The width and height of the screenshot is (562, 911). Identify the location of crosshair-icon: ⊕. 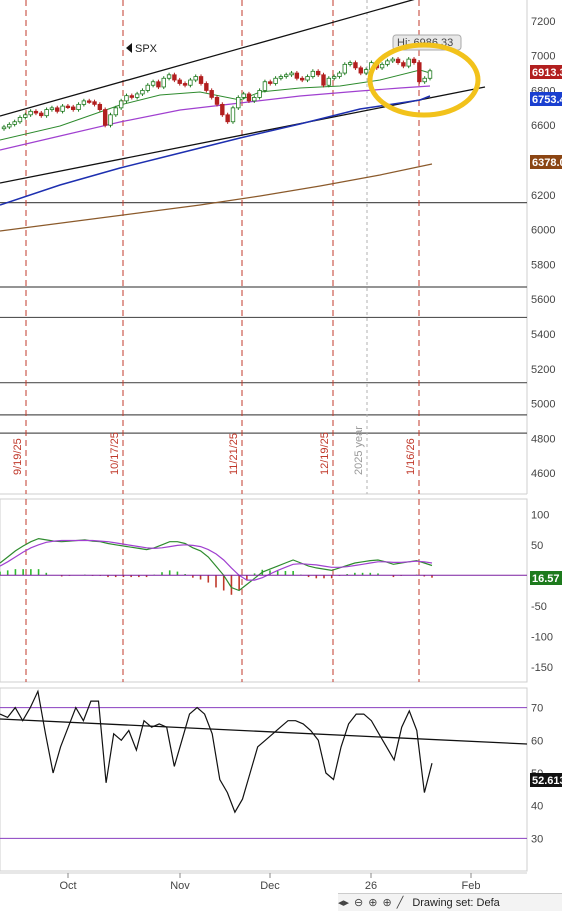
(386, 902).